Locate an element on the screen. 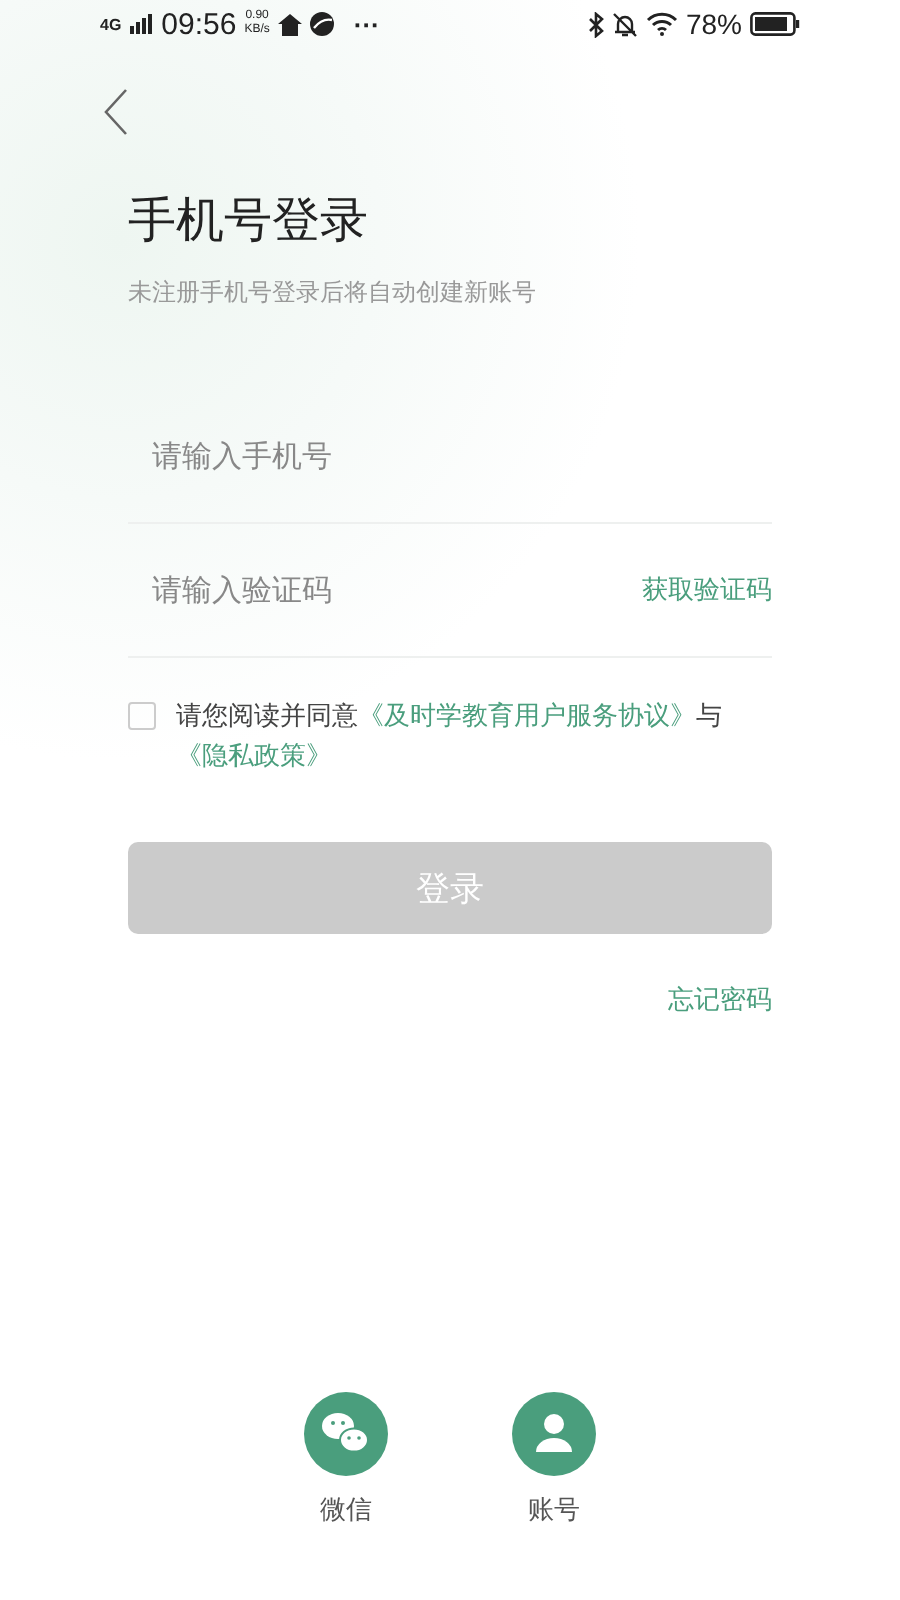  chat-bubbles-icon is located at coordinates (346, 1434).